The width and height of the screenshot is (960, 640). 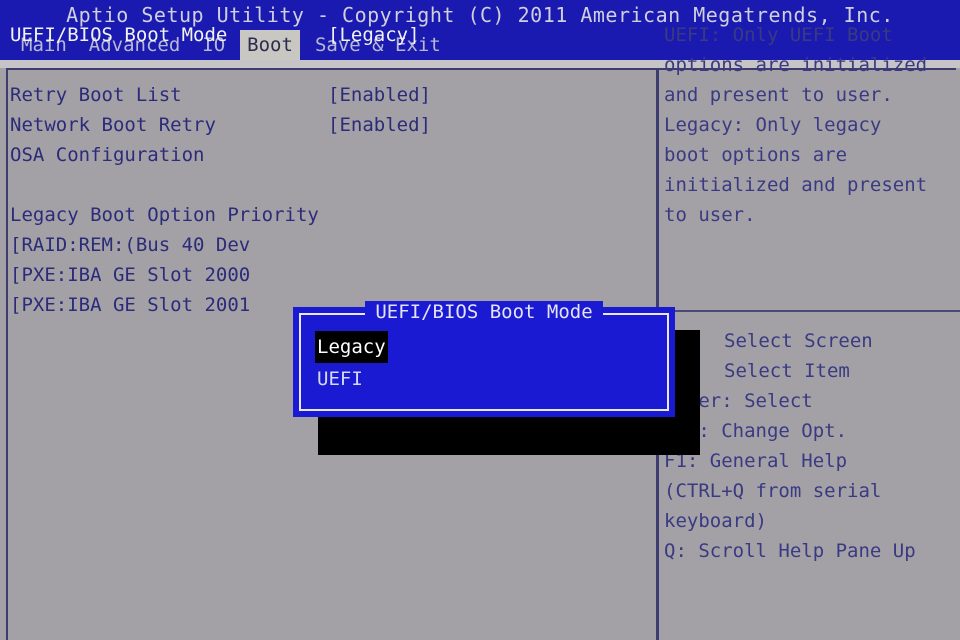 What do you see at coordinates (164, 215) in the screenshot?
I see `boot-priority-section-title: Legacy Boot Option Priority` at bounding box center [164, 215].